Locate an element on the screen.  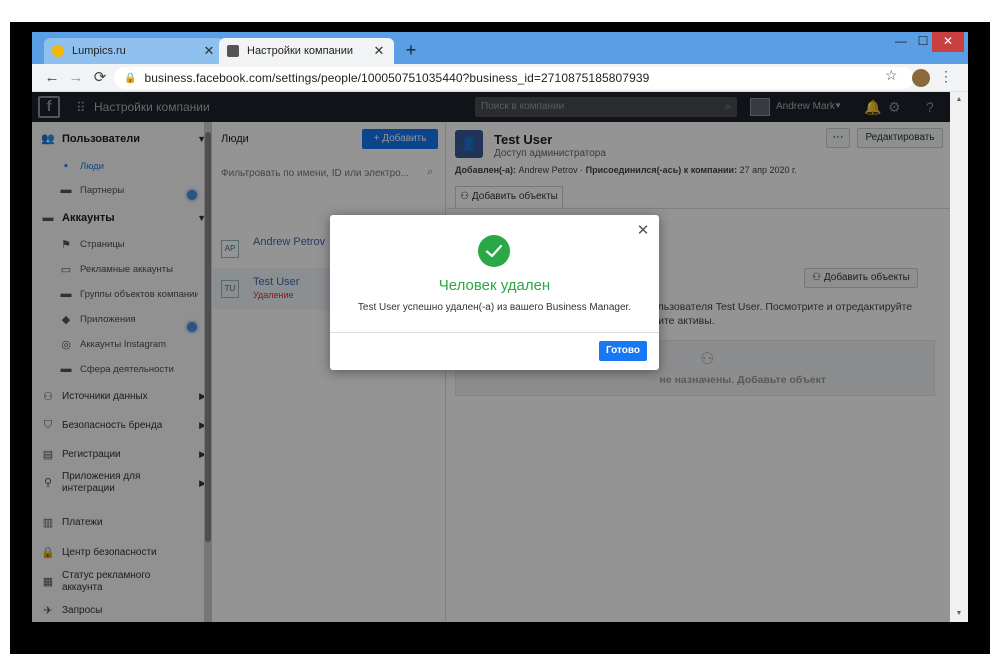
maximize-button: ☐ is located at coordinates (923, 42).